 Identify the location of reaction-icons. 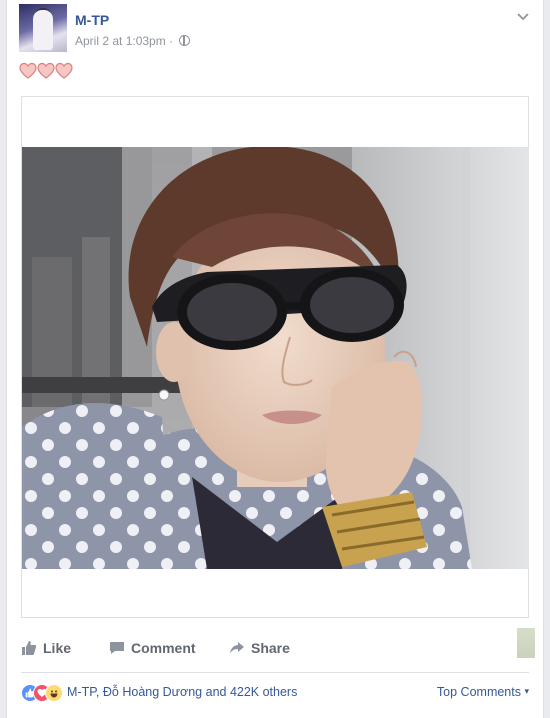
(45, 693).